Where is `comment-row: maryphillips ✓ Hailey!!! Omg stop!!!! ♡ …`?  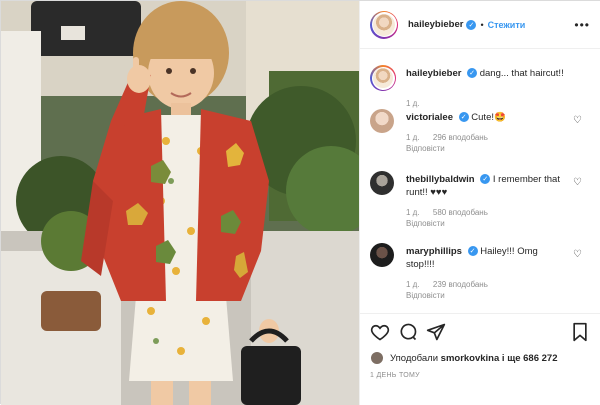
comment-row: maryphillips ✓ Hailey!!! Omg stop!!!! ♡ … is located at coordinates (481, 273).